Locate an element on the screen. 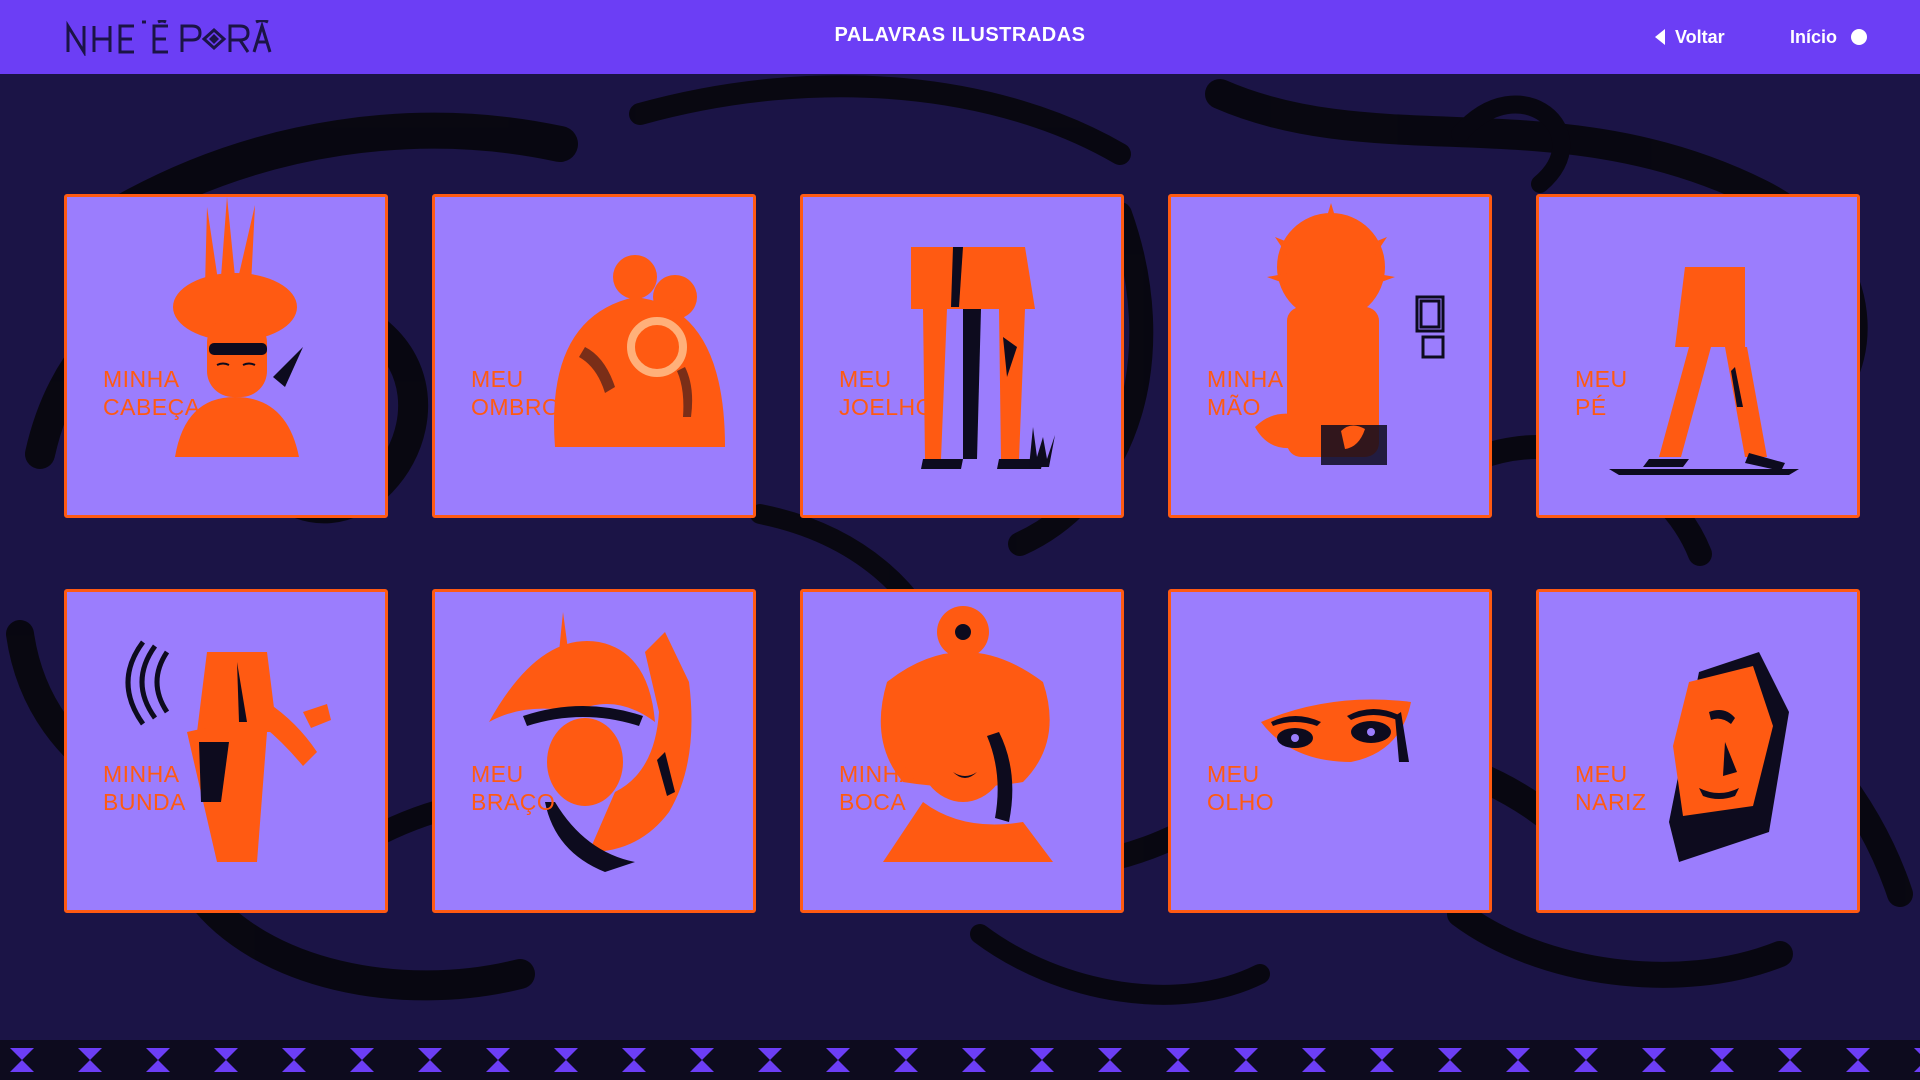 The height and width of the screenshot is (1080, 1920). word-card-meu-ombro: MEU OMBRO is located at coordinates (594, 356).